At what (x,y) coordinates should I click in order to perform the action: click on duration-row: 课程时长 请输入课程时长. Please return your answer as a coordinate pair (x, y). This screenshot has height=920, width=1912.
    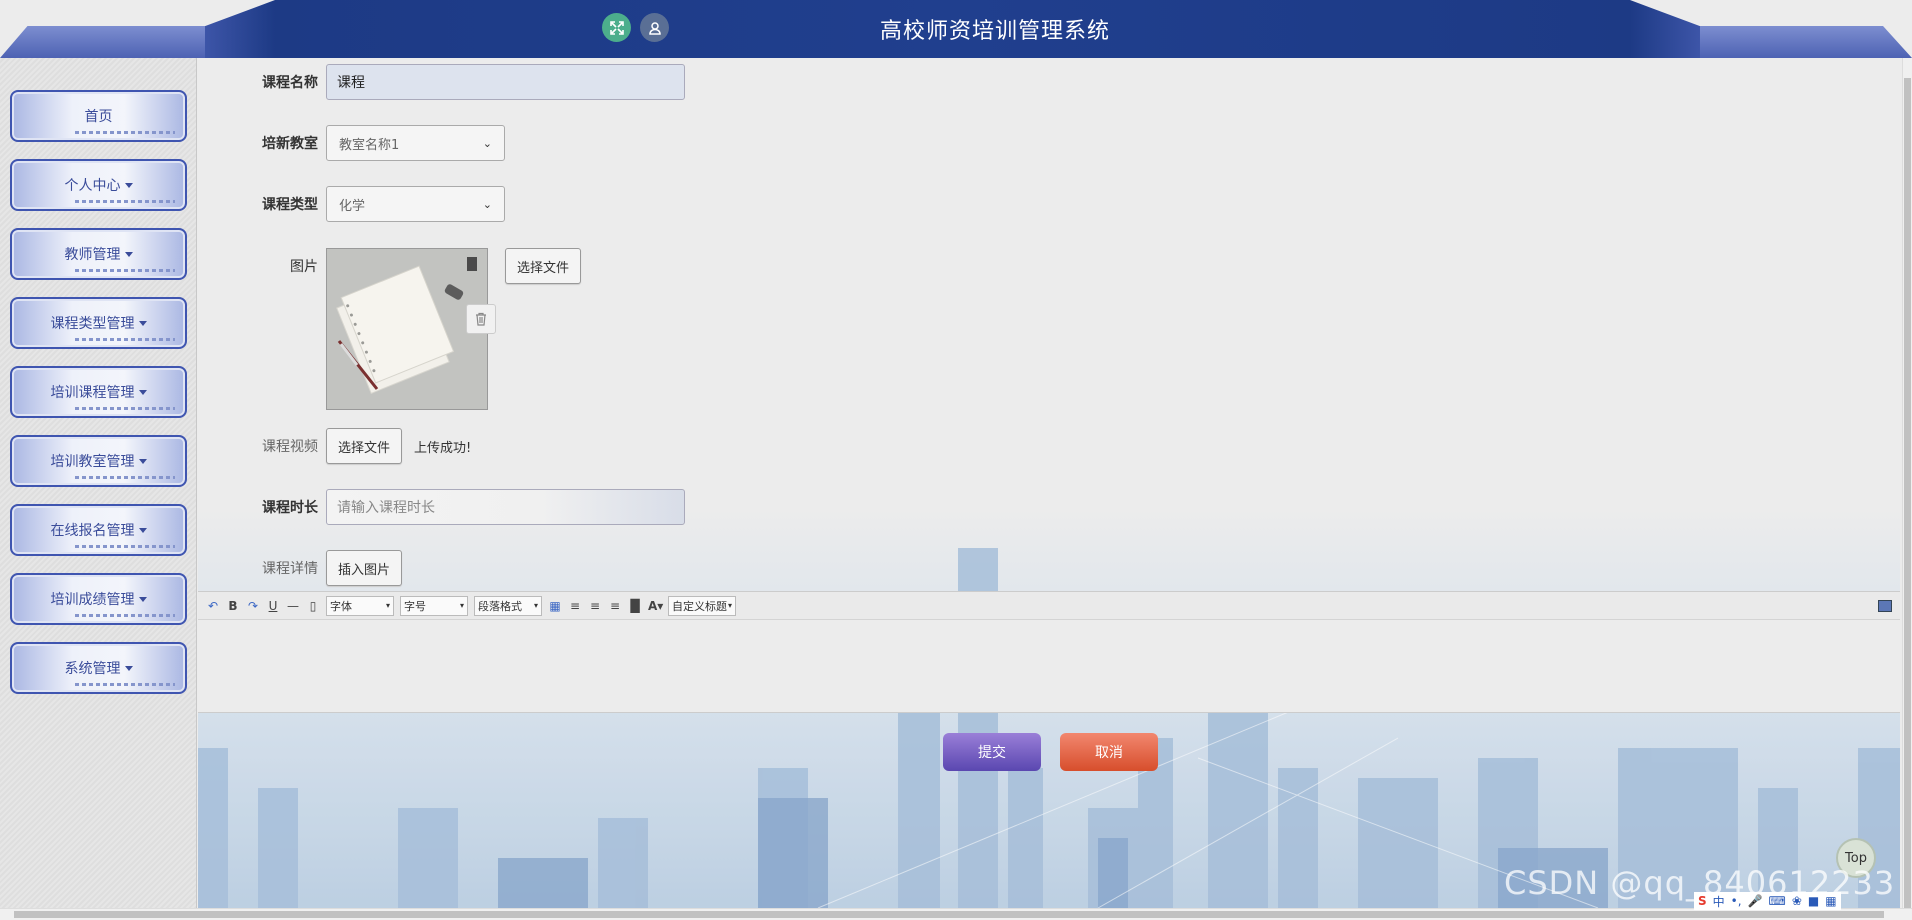
    Looking at the image, I should click on (441, 507).